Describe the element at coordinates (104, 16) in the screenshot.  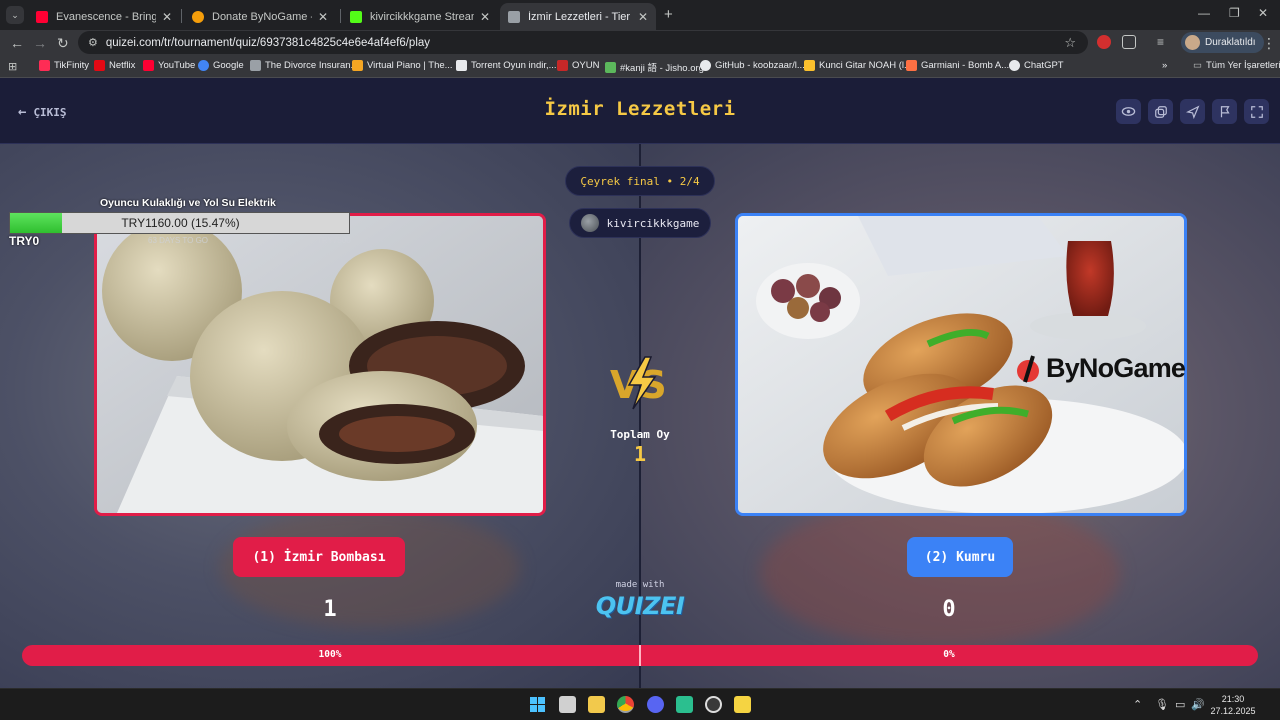
I see `browser-tab-1: Evanescence - Bring Me To Life ✕` at that location.